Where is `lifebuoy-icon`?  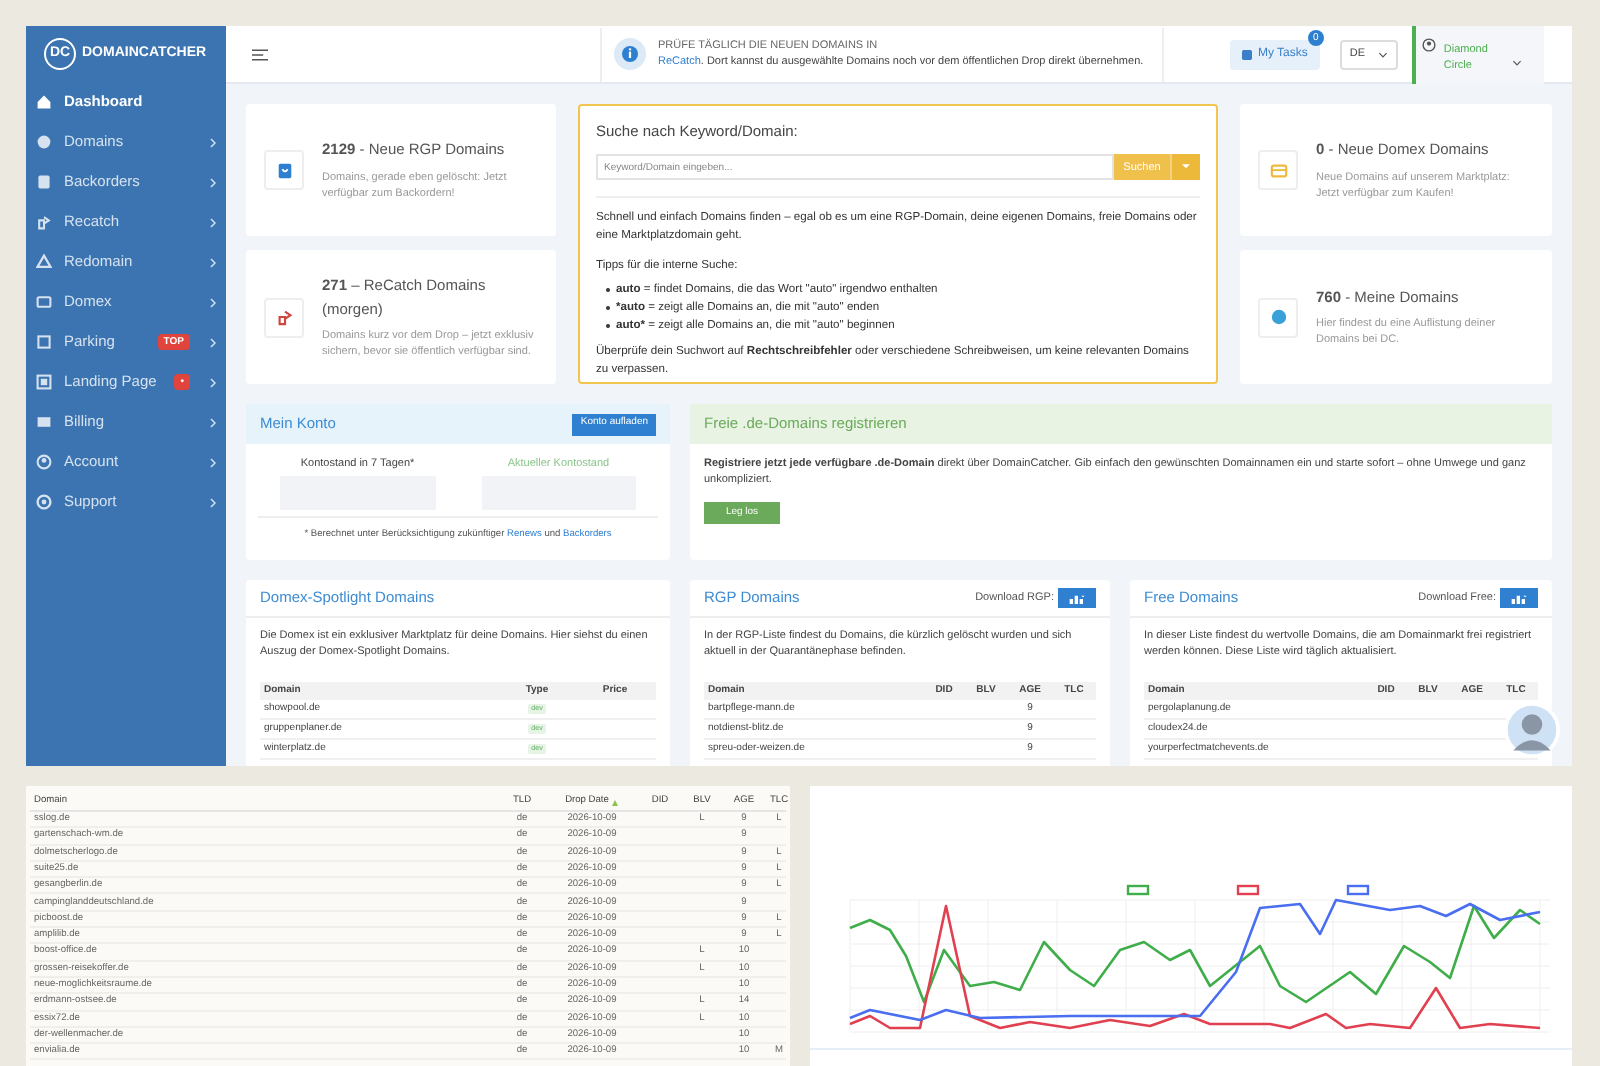 lifebuoy-icon is located at coordinates (44, 502).